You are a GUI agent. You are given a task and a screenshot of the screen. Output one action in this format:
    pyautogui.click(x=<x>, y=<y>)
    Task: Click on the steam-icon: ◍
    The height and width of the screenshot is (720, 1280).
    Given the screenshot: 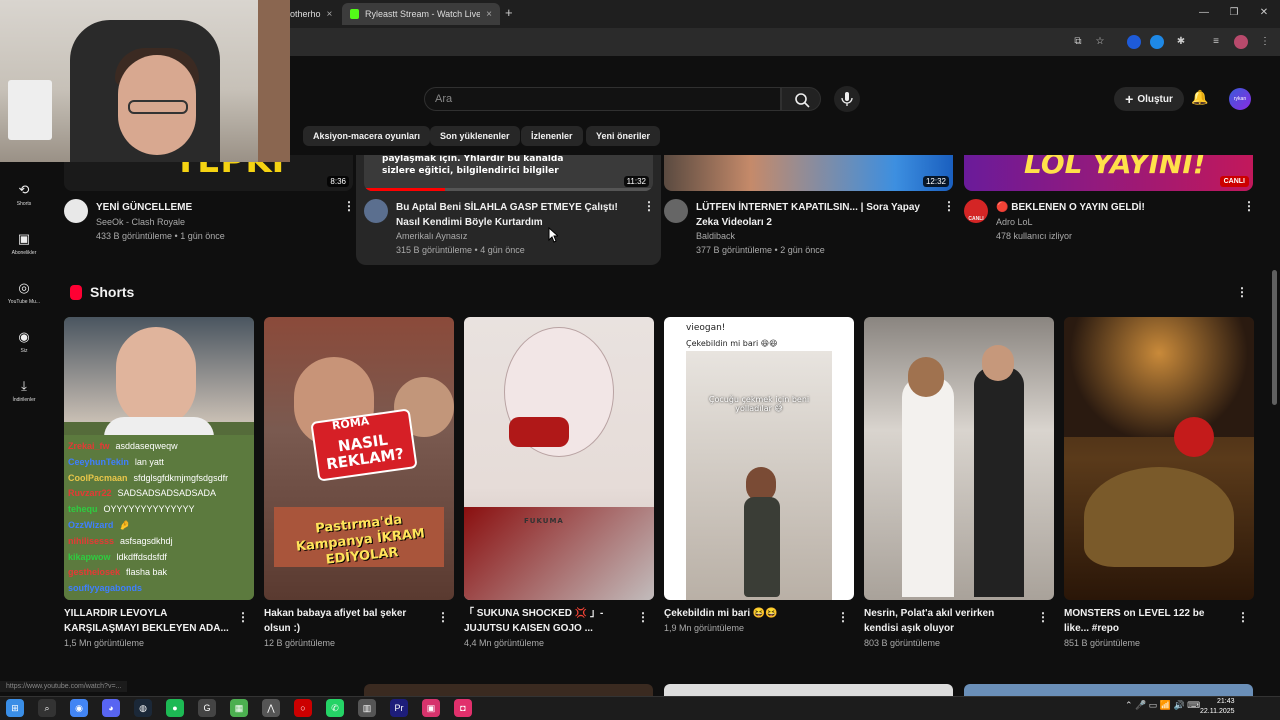 What is the action you would take?
    pyautogui.click(x=143, y=708)
    